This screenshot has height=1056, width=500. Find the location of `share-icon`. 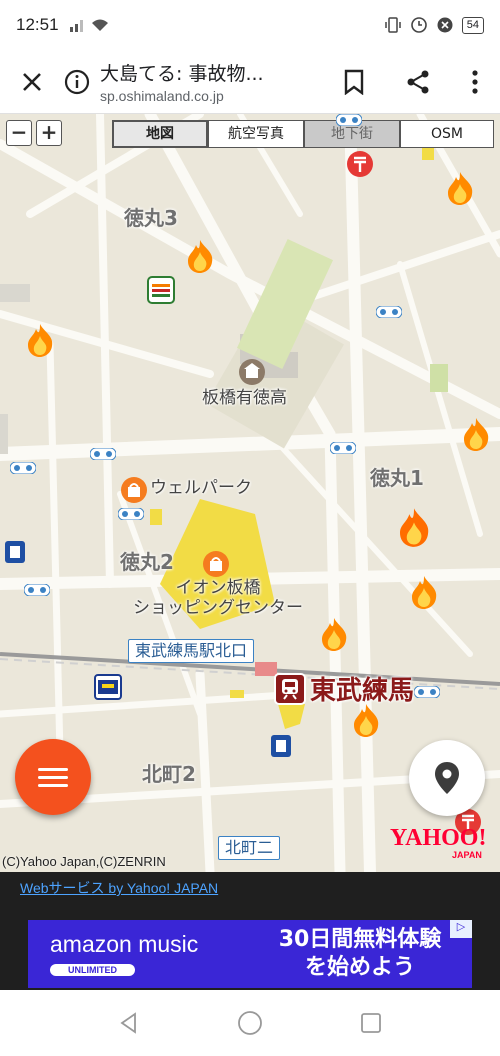

share-icon is located at coordinates (418, 81).